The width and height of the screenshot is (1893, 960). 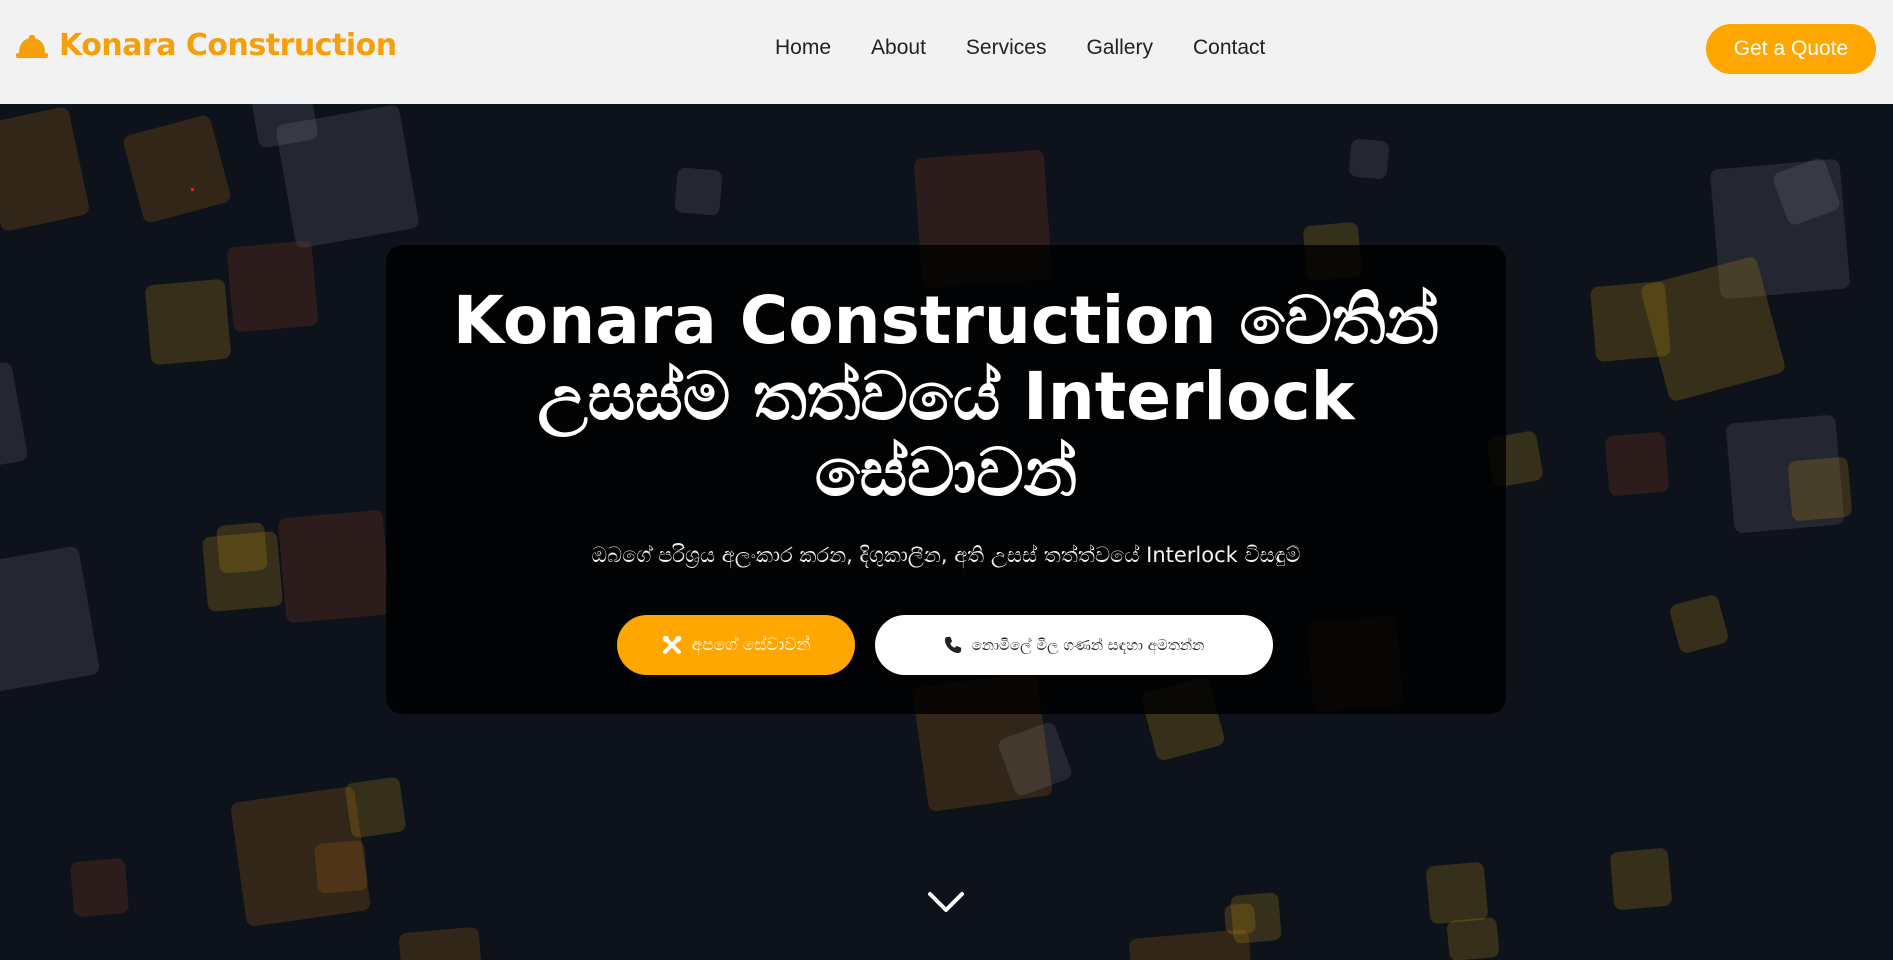 What do you see at coordinates (228, 45) in the screenshot?
I see `brand-name: Konara Construction` at bounding box center [228, 45].